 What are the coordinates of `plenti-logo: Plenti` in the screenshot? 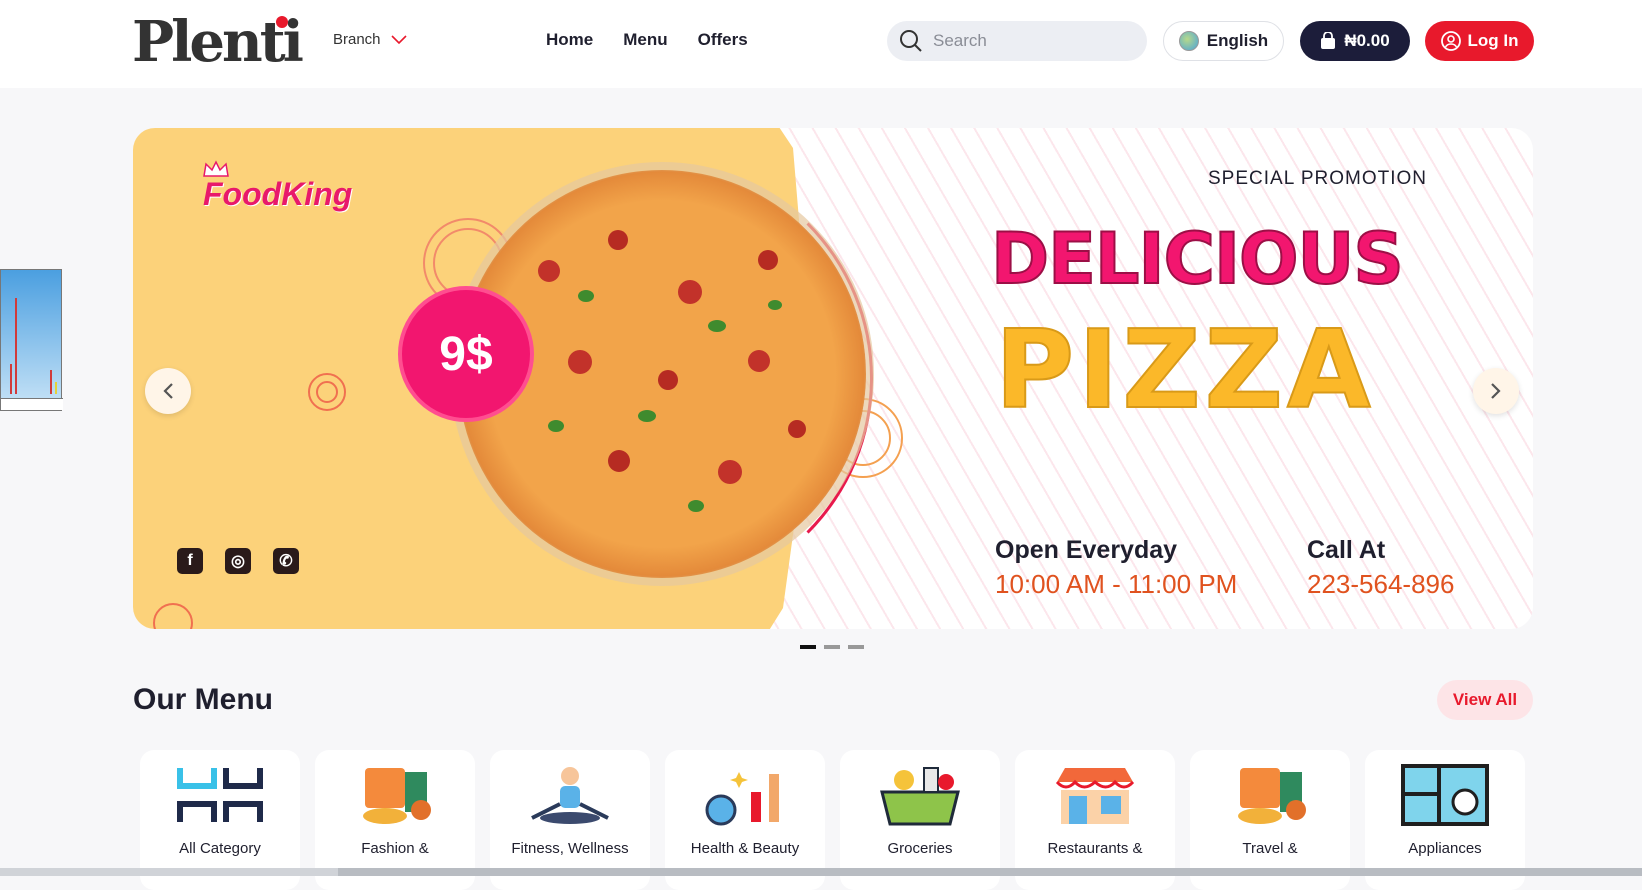 It's located at (218, 42).